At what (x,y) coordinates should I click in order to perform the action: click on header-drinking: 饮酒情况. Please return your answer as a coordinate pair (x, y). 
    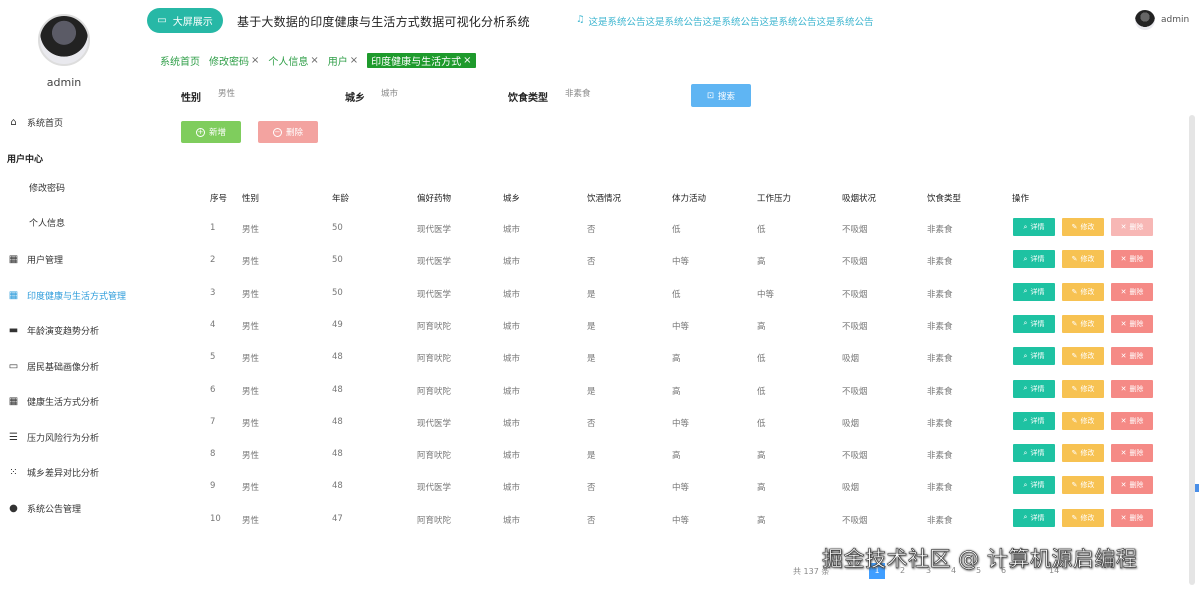
    Looking at the image, I should click on (604, 199).